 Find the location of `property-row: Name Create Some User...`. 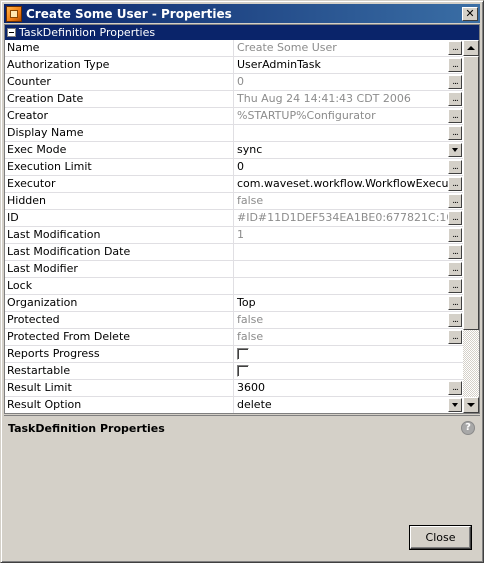

property-row: Name Create Some User... is located at coordinates (234, 48).